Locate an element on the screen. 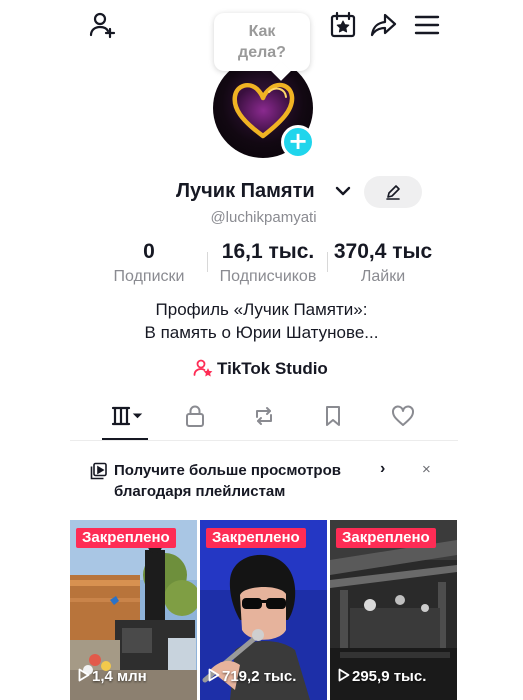 The image size is (523, 700). promo-line-1: Получите больше просмотров is located at coordinates (227, 470).